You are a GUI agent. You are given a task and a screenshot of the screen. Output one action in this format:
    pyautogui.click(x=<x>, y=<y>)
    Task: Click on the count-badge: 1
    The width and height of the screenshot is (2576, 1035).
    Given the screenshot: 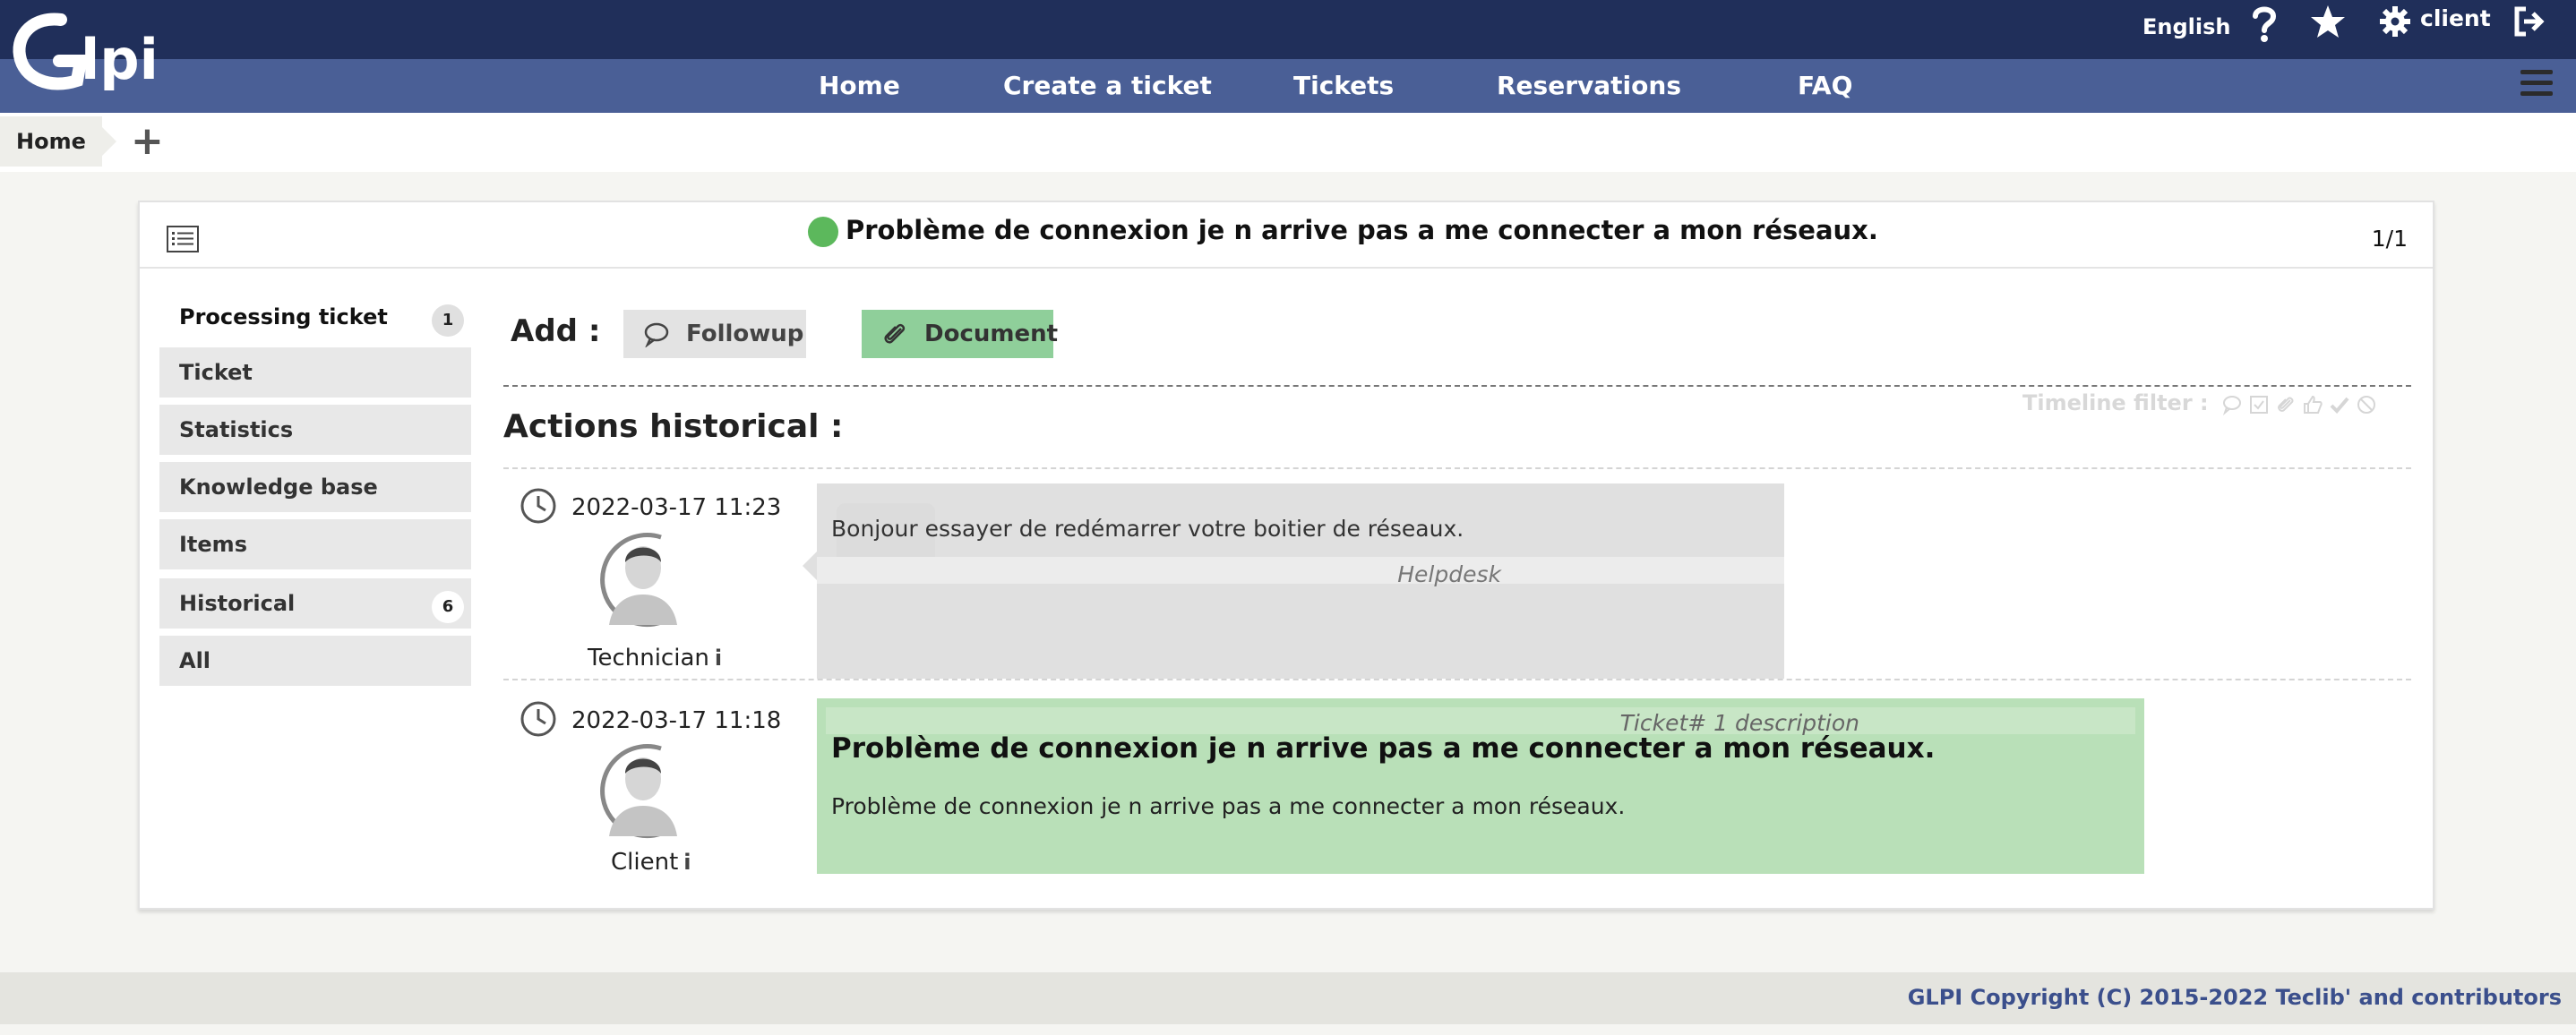 What is the action you would take?
    pyautogui.click(x=448, y=320)
    